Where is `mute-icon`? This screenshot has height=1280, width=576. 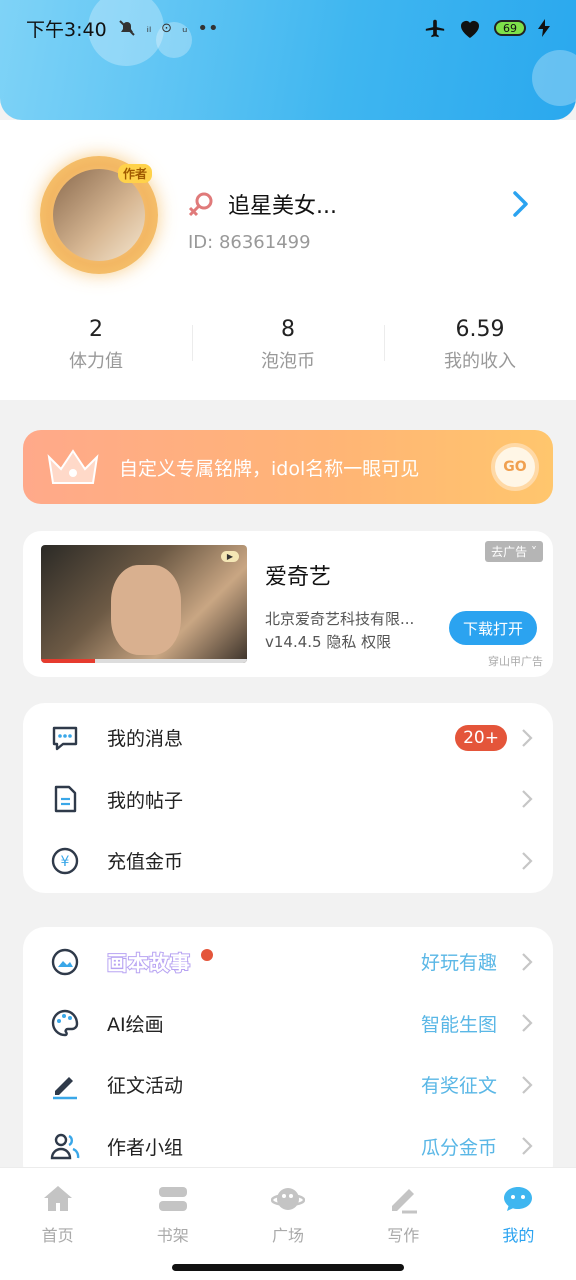 mute-icon is located at coordinates (126, 28).